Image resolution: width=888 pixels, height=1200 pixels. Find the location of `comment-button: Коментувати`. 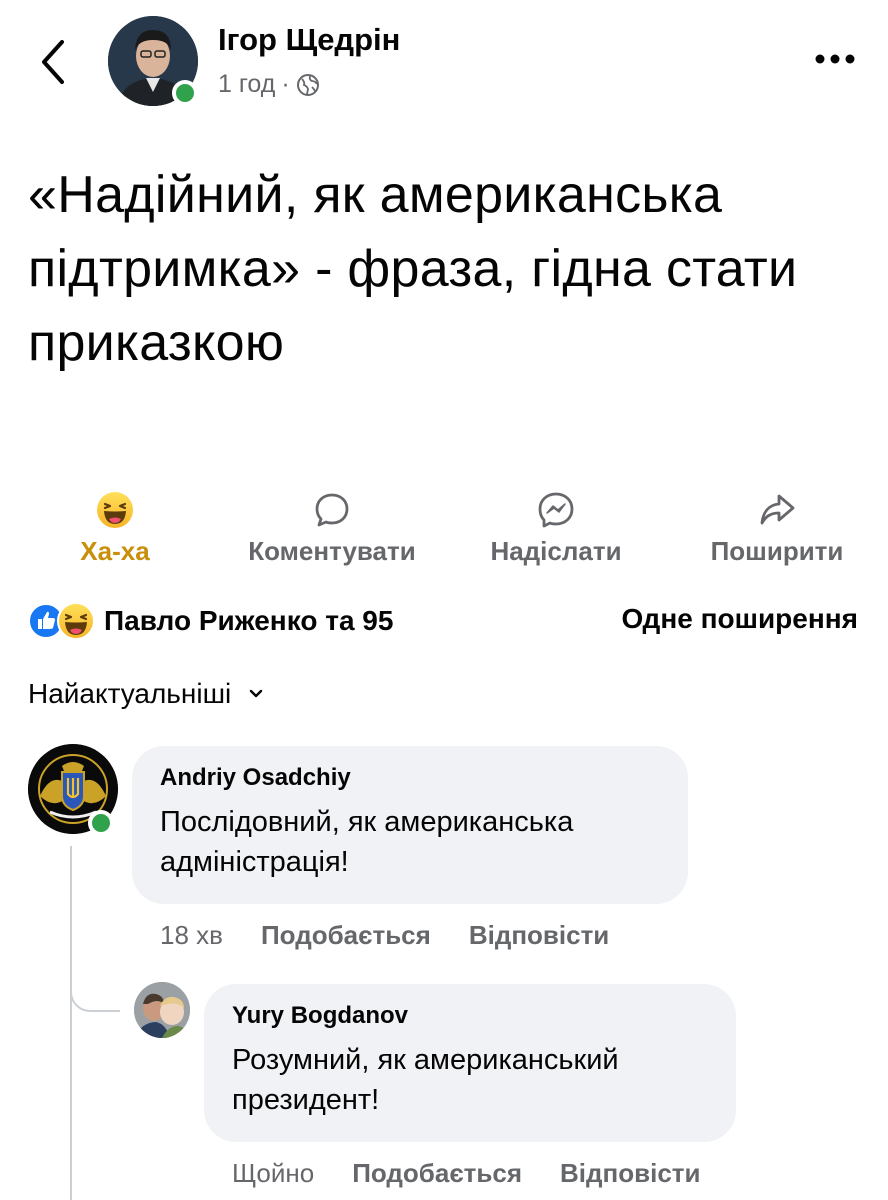

comment-button: Коментувати is located at coordinates (332, 530).